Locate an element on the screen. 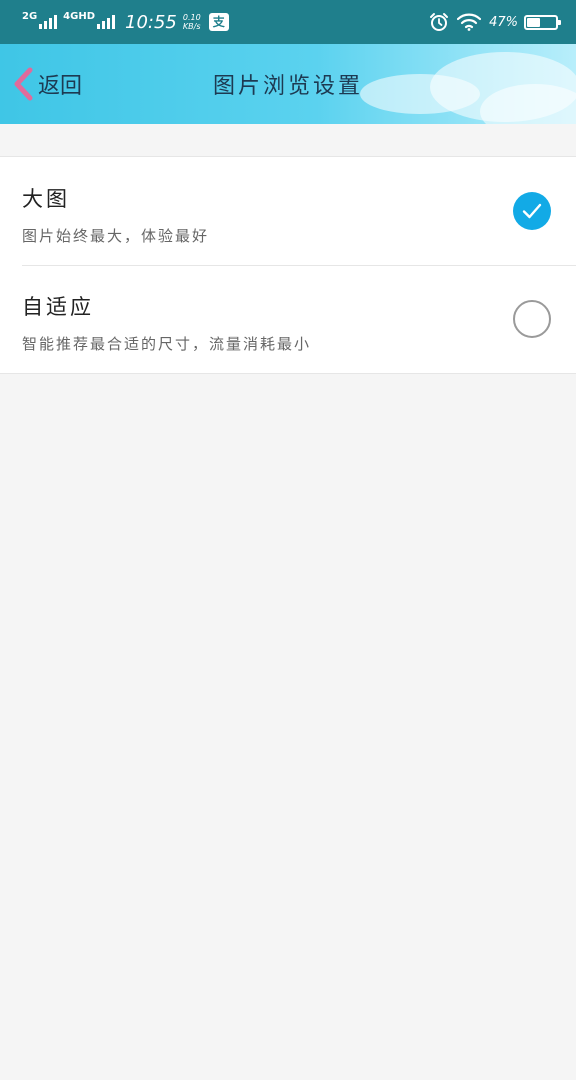 The width and height of the screenshot is (576, 1080). radio-unselected-icon is located at coordinates (532, 319).